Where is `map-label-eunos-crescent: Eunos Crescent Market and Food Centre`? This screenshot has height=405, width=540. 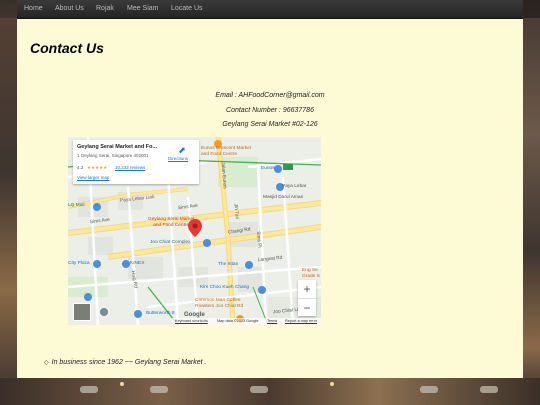
map-label-eunos-crescent: Eunos Crescent Market and Food Centre is located at coordinates (226, 151).